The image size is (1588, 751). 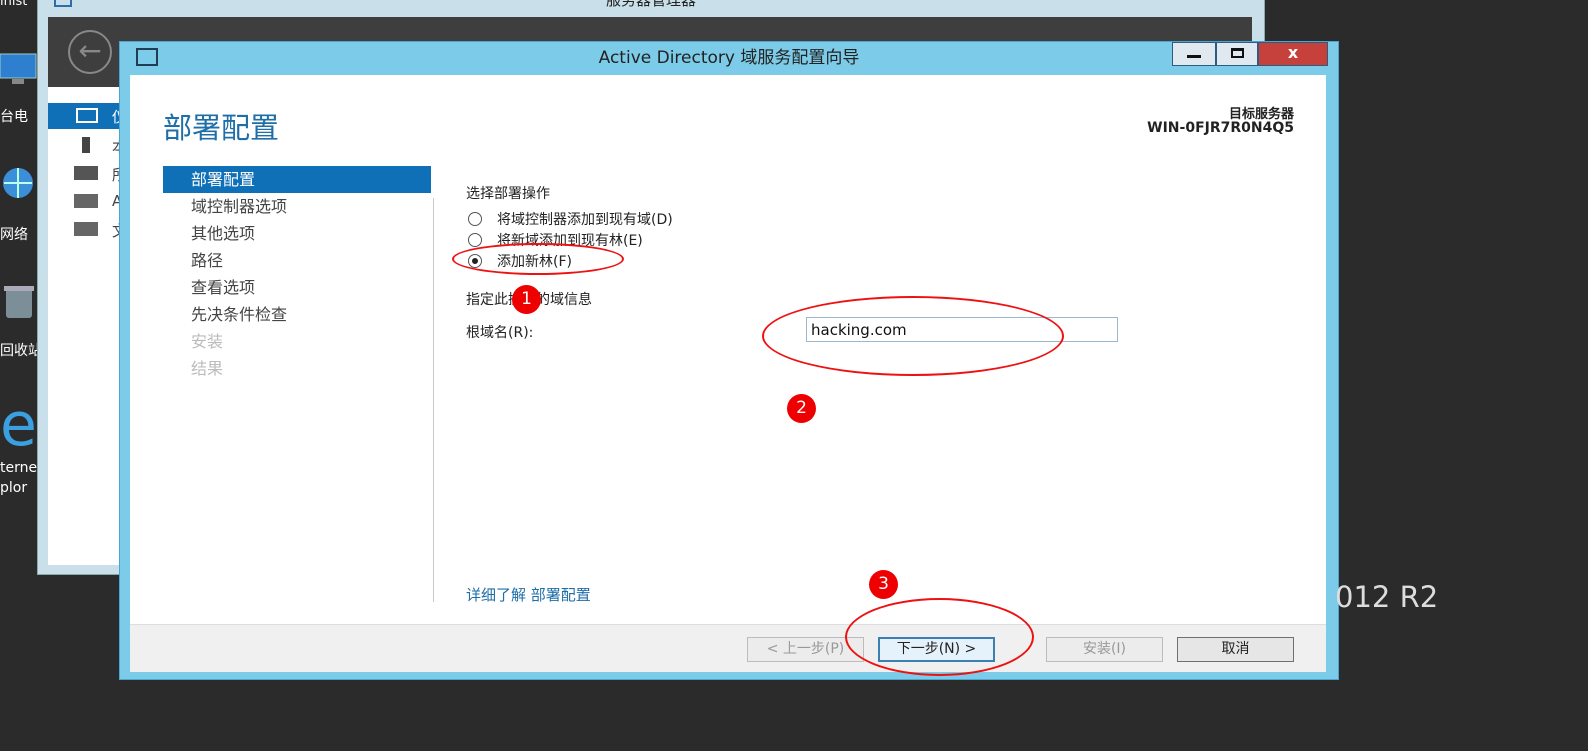 I want to click on nav-review-options: 查看选项, so click(x=297, y=287).